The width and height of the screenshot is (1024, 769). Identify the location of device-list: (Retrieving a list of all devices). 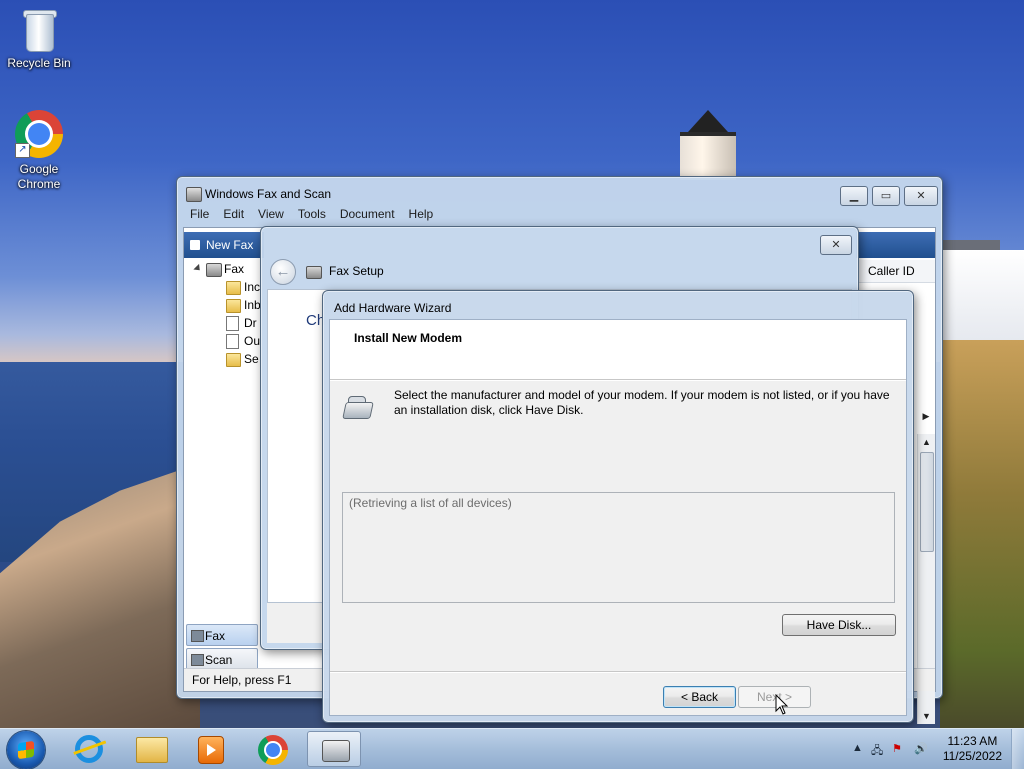
(618, 547).